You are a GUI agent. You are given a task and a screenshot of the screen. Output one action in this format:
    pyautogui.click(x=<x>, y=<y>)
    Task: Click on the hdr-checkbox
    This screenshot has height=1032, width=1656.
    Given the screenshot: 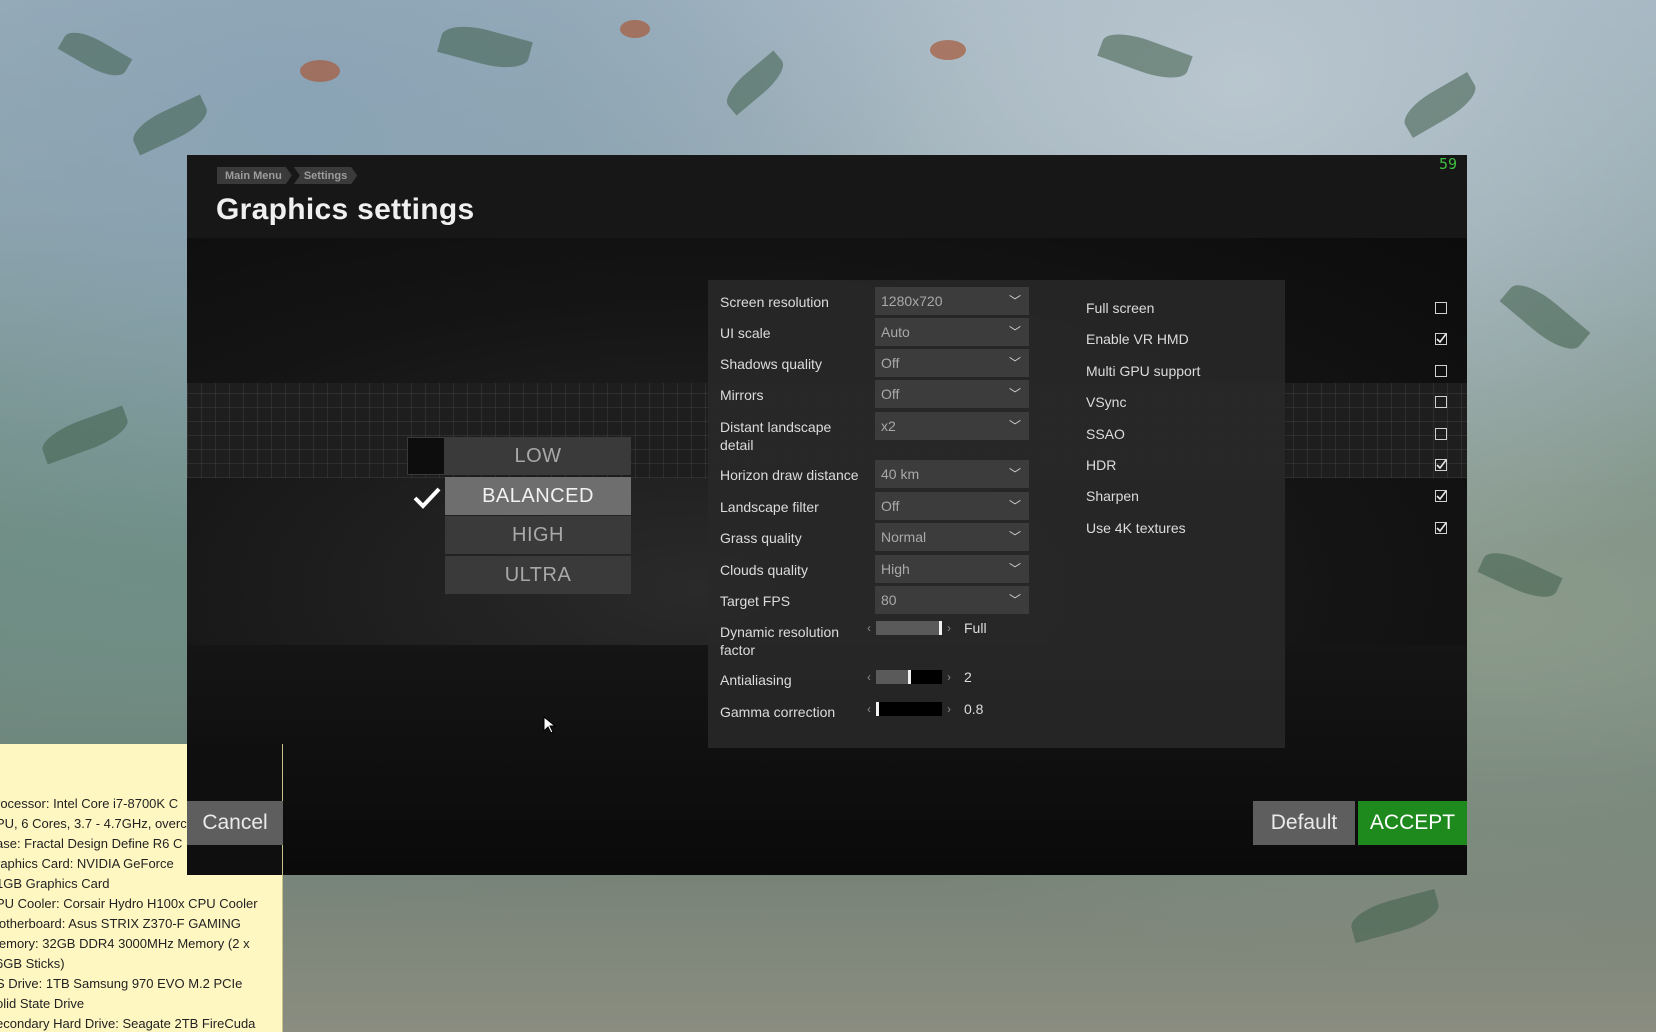 What is the action you would take?
    pyautogui.click(x=1441, y=465)
    